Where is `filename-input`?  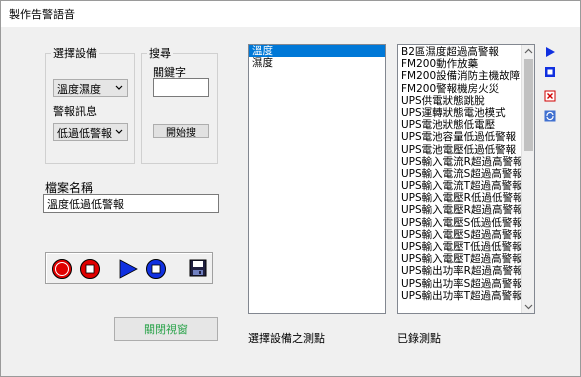
filename-input is located at coordinates (131, 203).